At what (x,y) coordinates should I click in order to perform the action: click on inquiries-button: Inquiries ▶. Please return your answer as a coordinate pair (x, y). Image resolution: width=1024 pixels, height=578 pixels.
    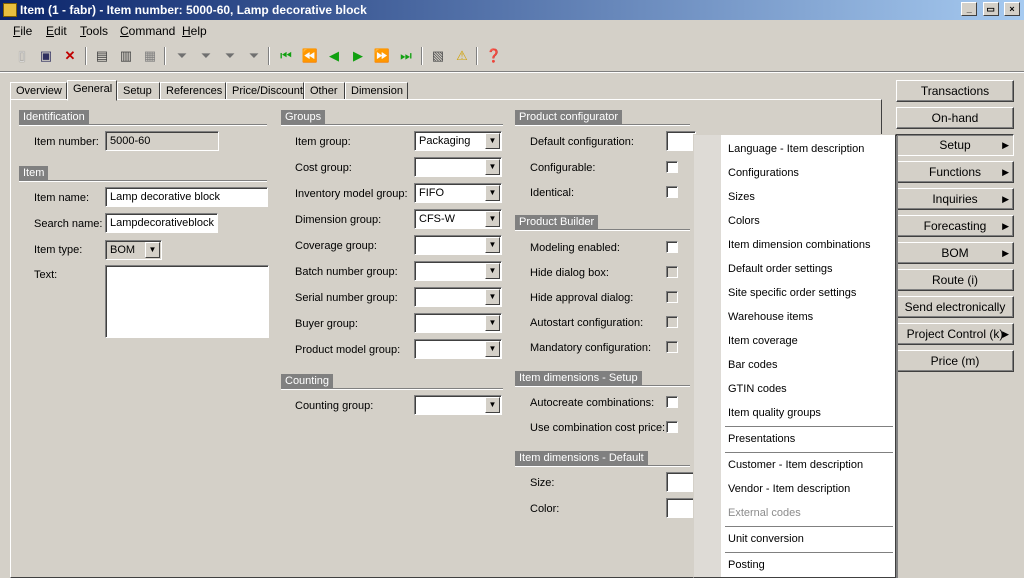
    Looking at the image, I should click on (955, 199).